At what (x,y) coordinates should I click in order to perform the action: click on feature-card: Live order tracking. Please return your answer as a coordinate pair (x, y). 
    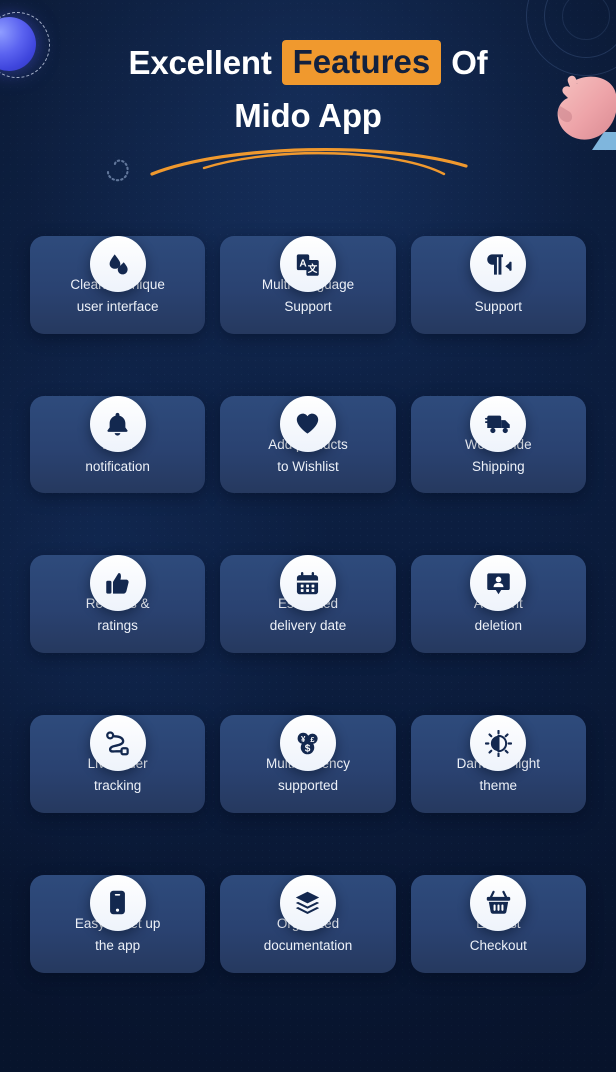
    Looking at the image, I should click on (118, 748).